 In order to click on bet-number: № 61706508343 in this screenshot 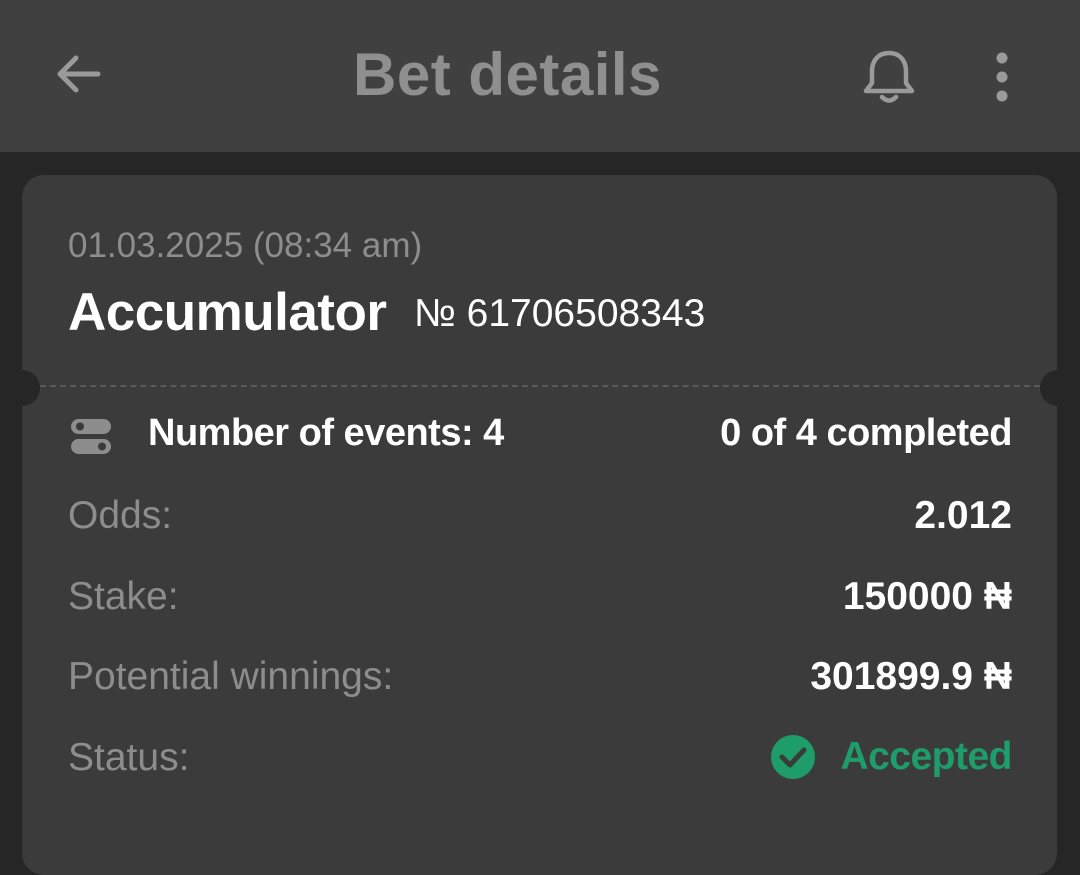, I will do `click(560, 313)`.